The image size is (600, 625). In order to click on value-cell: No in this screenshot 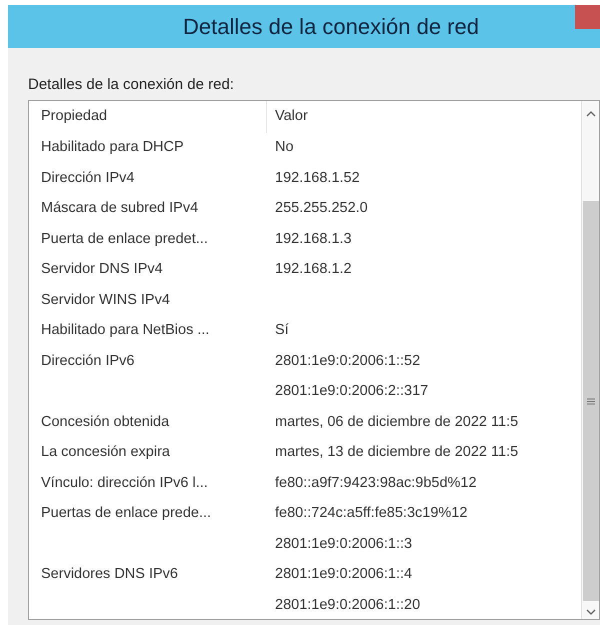, I will do `click(284, 147)`.